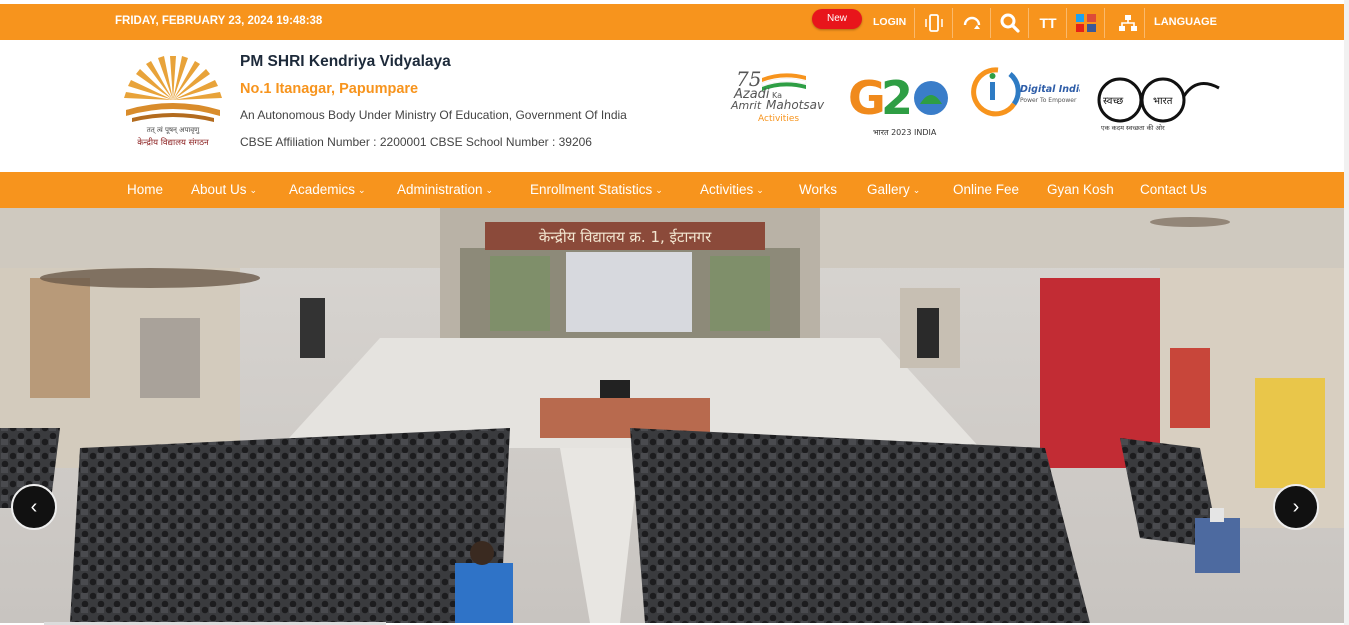  I want to click on social-icon, so click(1086, 23).